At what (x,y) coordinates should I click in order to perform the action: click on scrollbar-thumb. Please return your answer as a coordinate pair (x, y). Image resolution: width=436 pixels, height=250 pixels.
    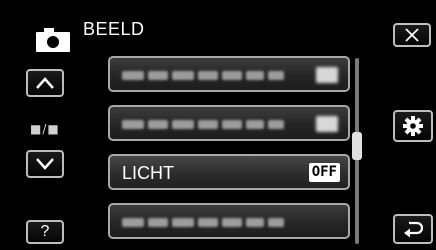
    Looking at the image, I should click on (357, 146).